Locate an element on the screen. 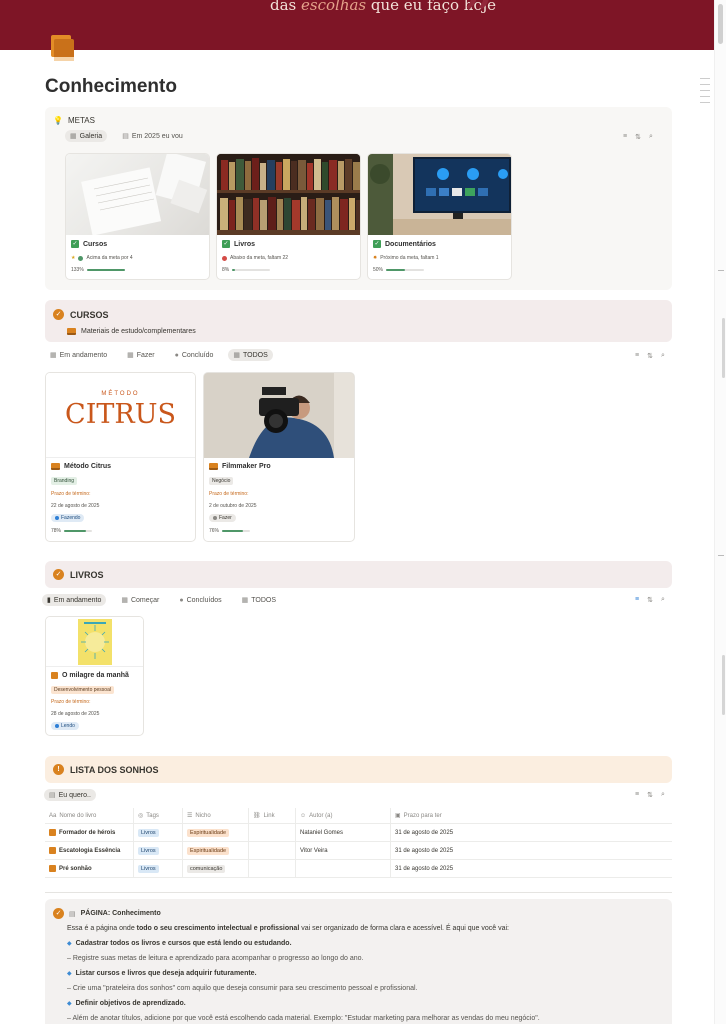 The image size is (726, 1024). deadline-date: 28 de agosto de 2025 is located at coordinates (75, 714).